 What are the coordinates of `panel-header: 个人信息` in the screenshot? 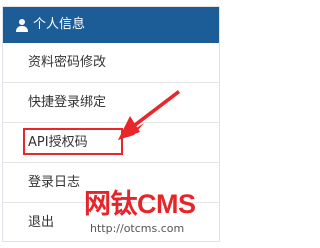 It's located at (111, 25).